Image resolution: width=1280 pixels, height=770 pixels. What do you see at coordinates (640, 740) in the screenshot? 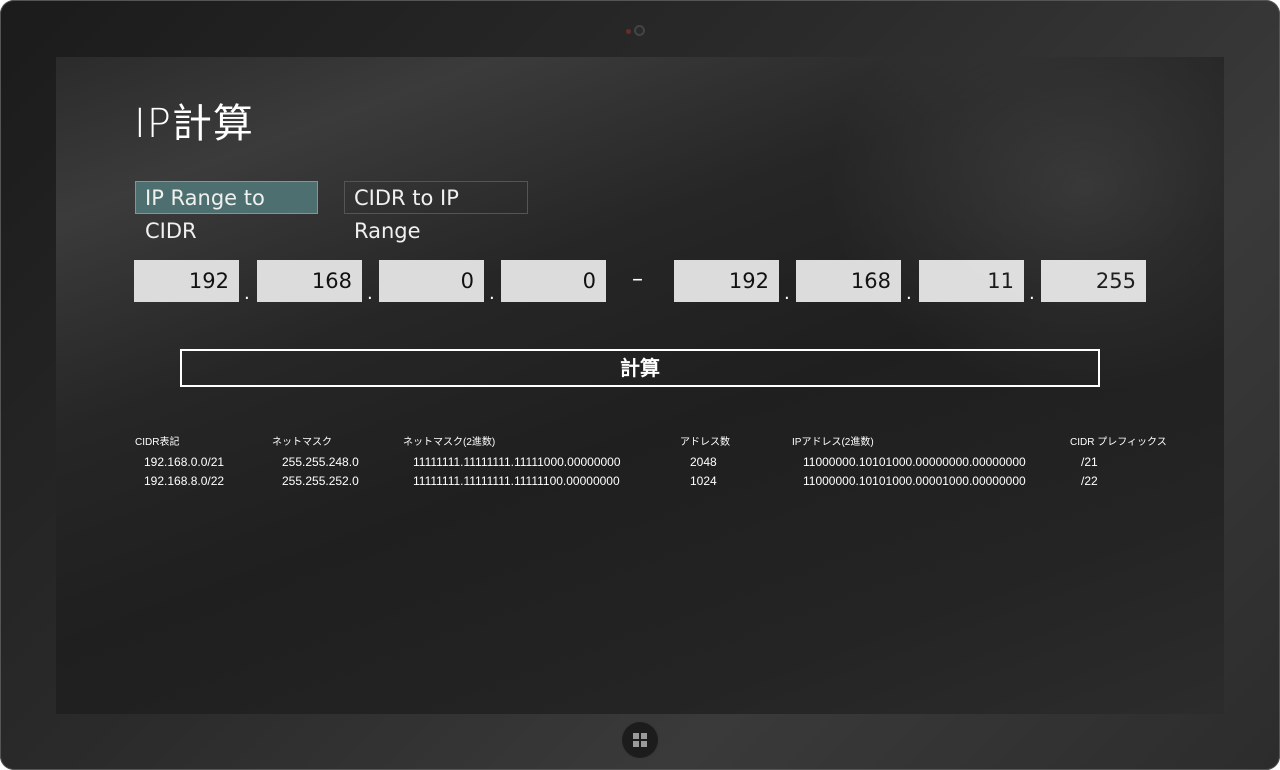
I see `windows-logo-icon` at bounding box center [640, 740].